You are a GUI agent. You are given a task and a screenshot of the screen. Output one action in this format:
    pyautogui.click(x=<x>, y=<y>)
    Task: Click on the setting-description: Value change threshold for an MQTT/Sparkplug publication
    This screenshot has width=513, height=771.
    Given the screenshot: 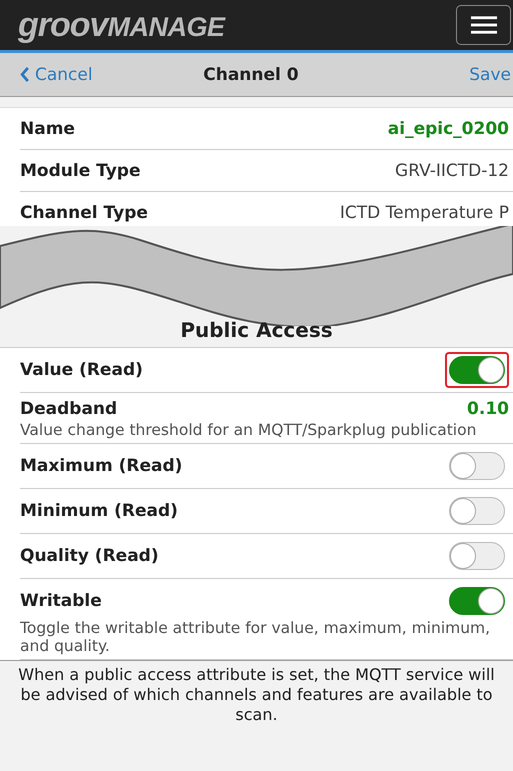 What is the action you would take?
    pyautogui.click(x=249, y=430)
    